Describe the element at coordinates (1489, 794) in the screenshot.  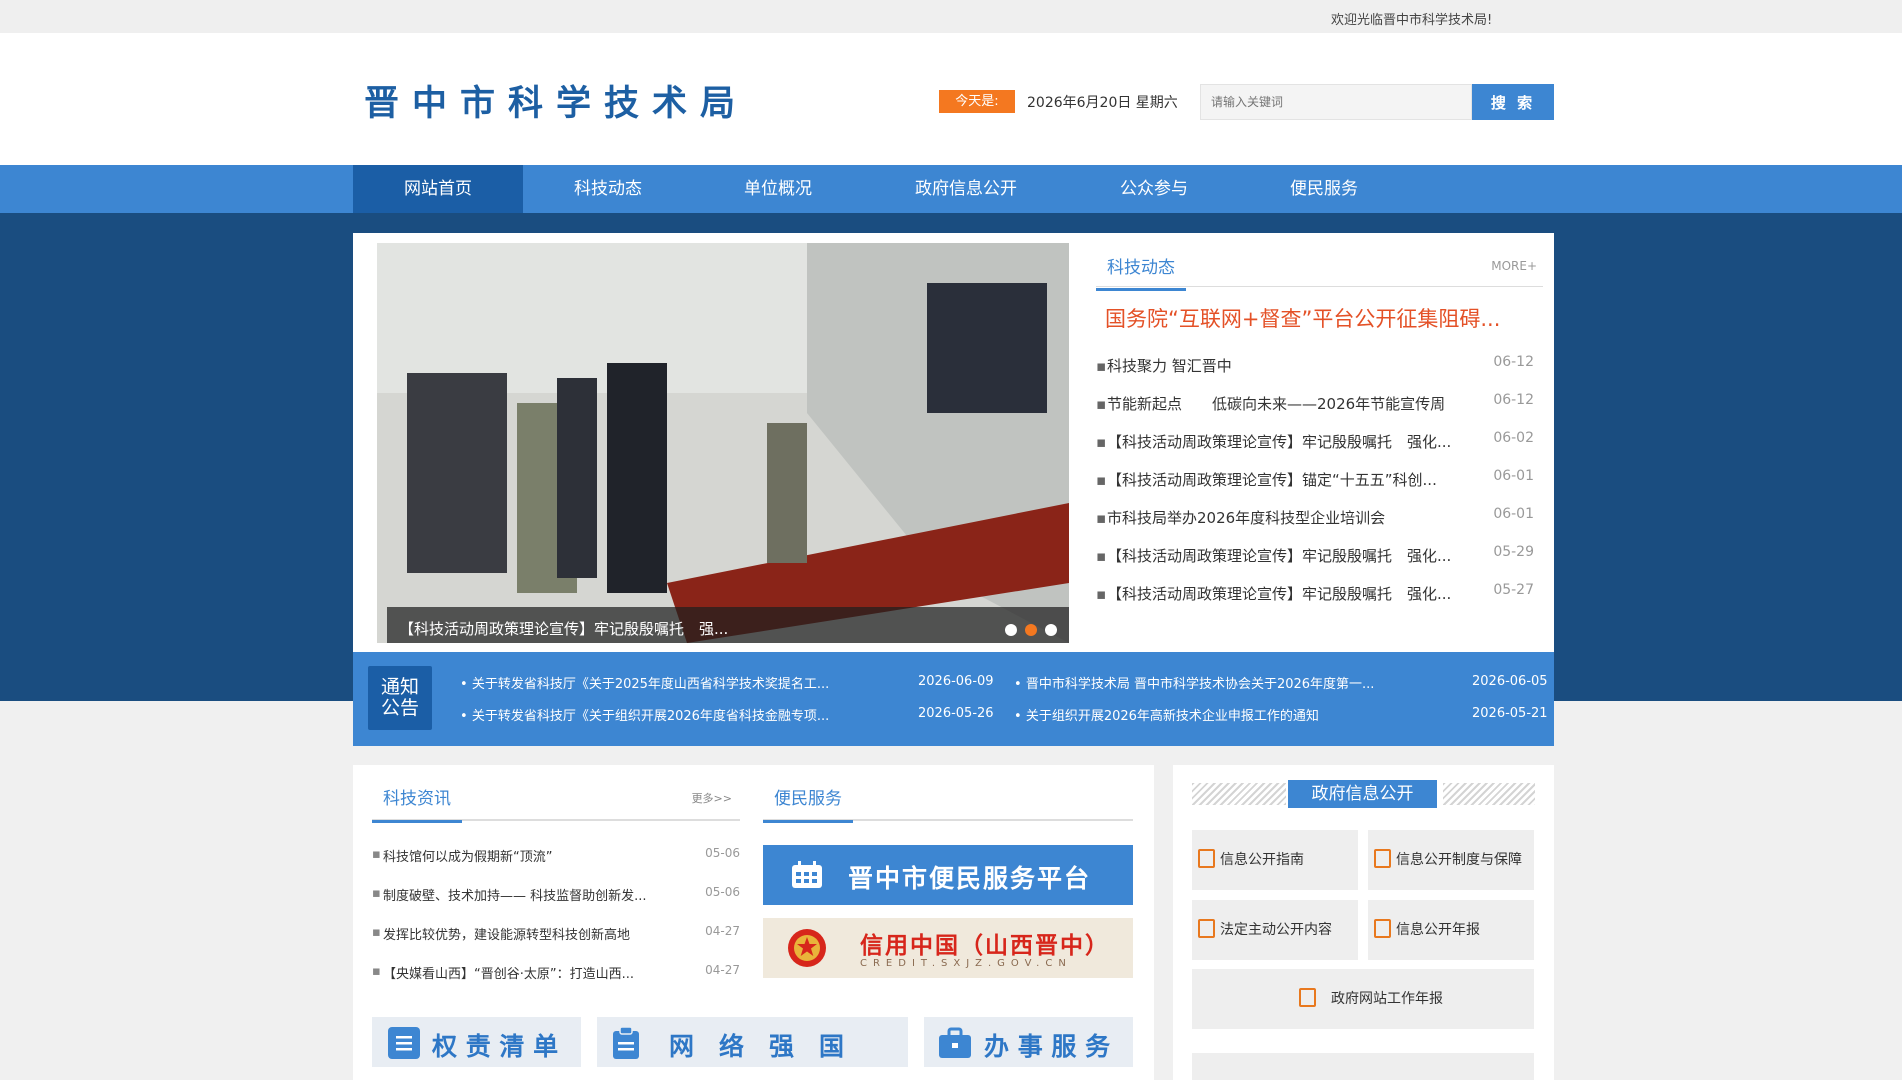
I see `title-hatch-right` at that location.